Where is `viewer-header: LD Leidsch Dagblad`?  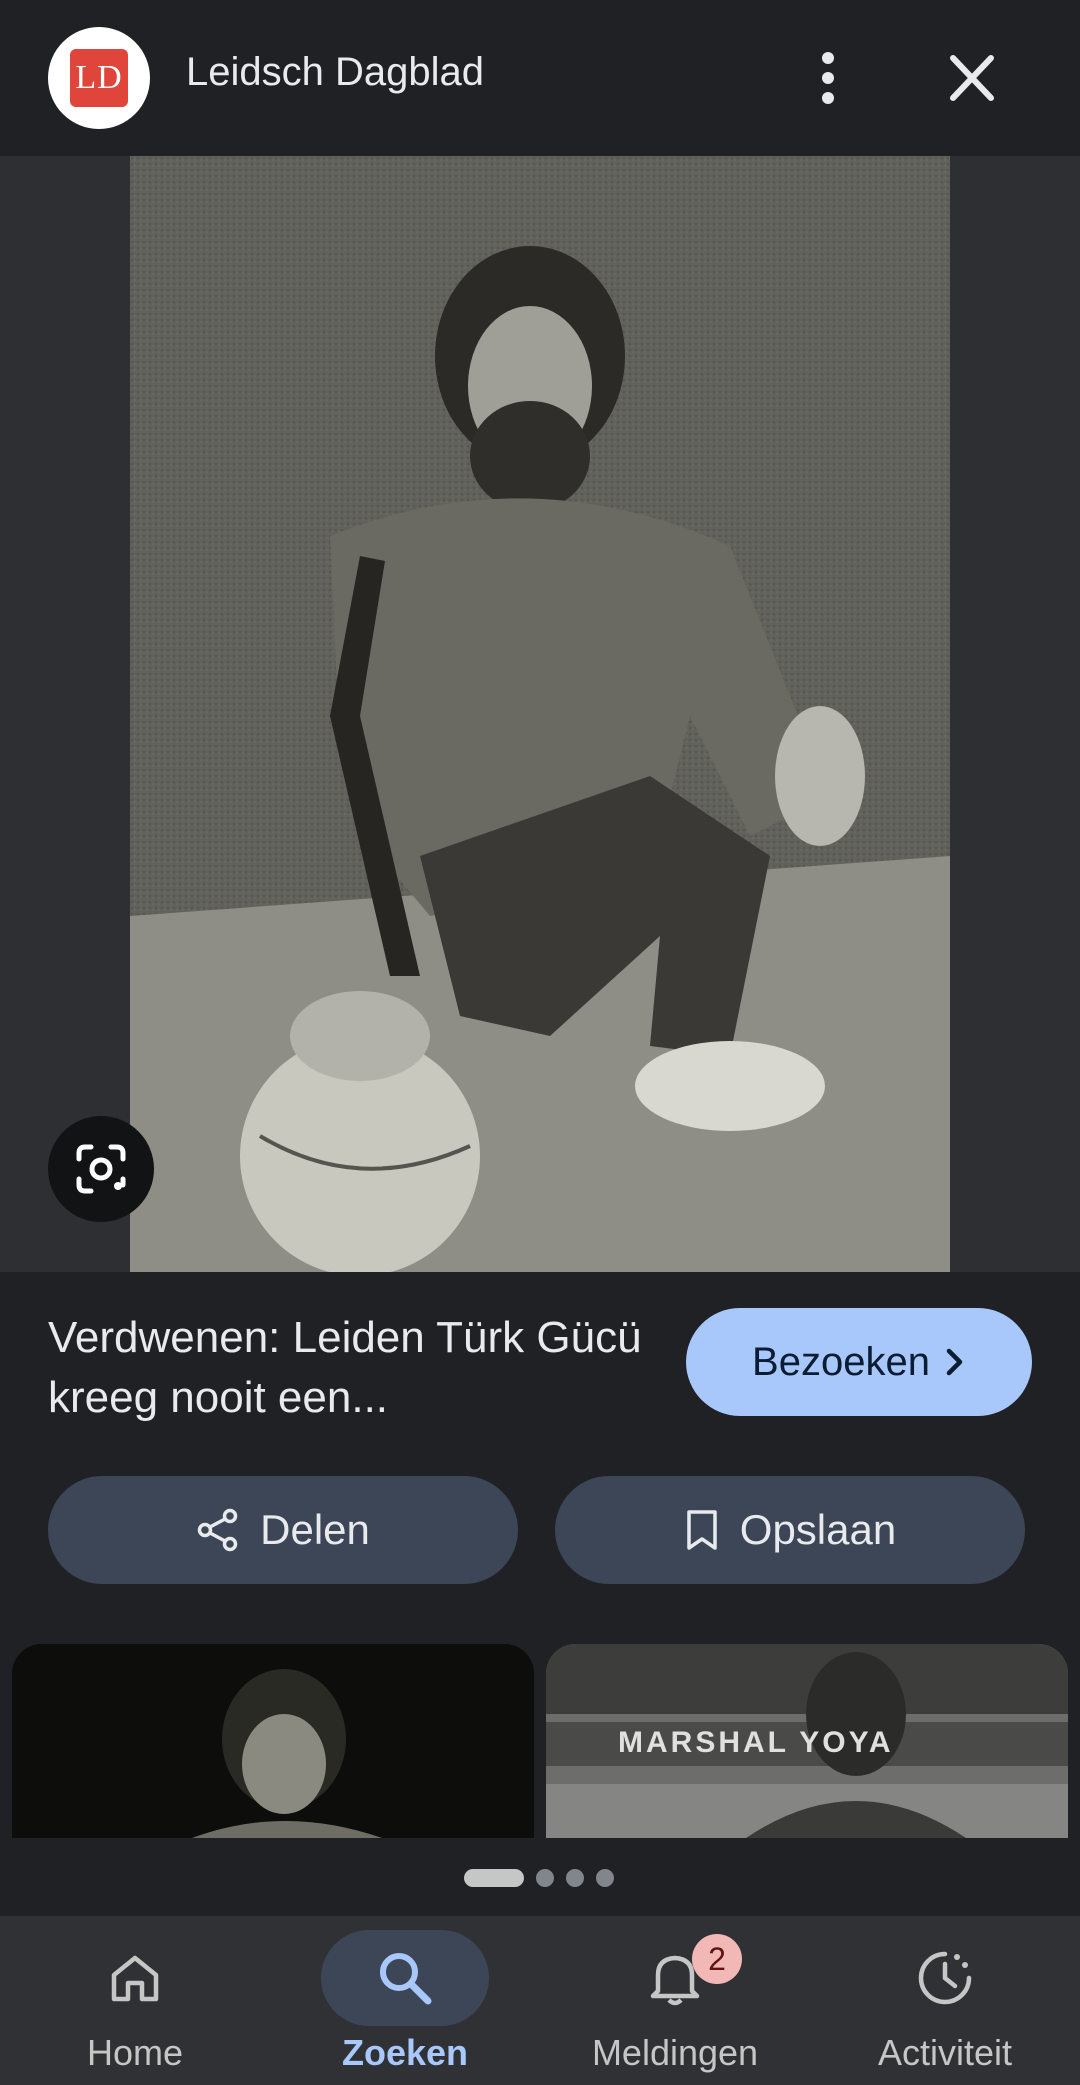 viewer-header: LD Leidsch Dagblad is located at coordinates (540, 78).